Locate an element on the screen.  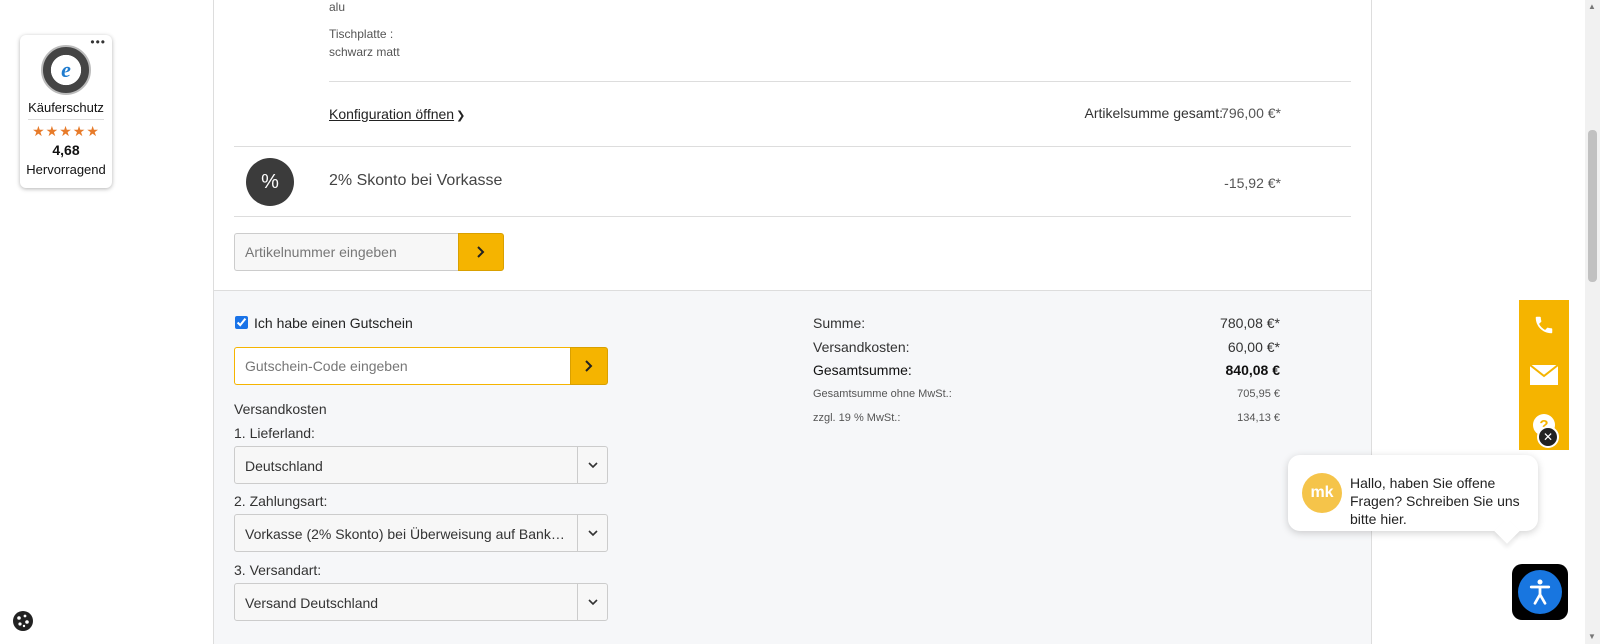
shipping-method-select-value: Versand Deutschland is located at coordinates (312, 603).